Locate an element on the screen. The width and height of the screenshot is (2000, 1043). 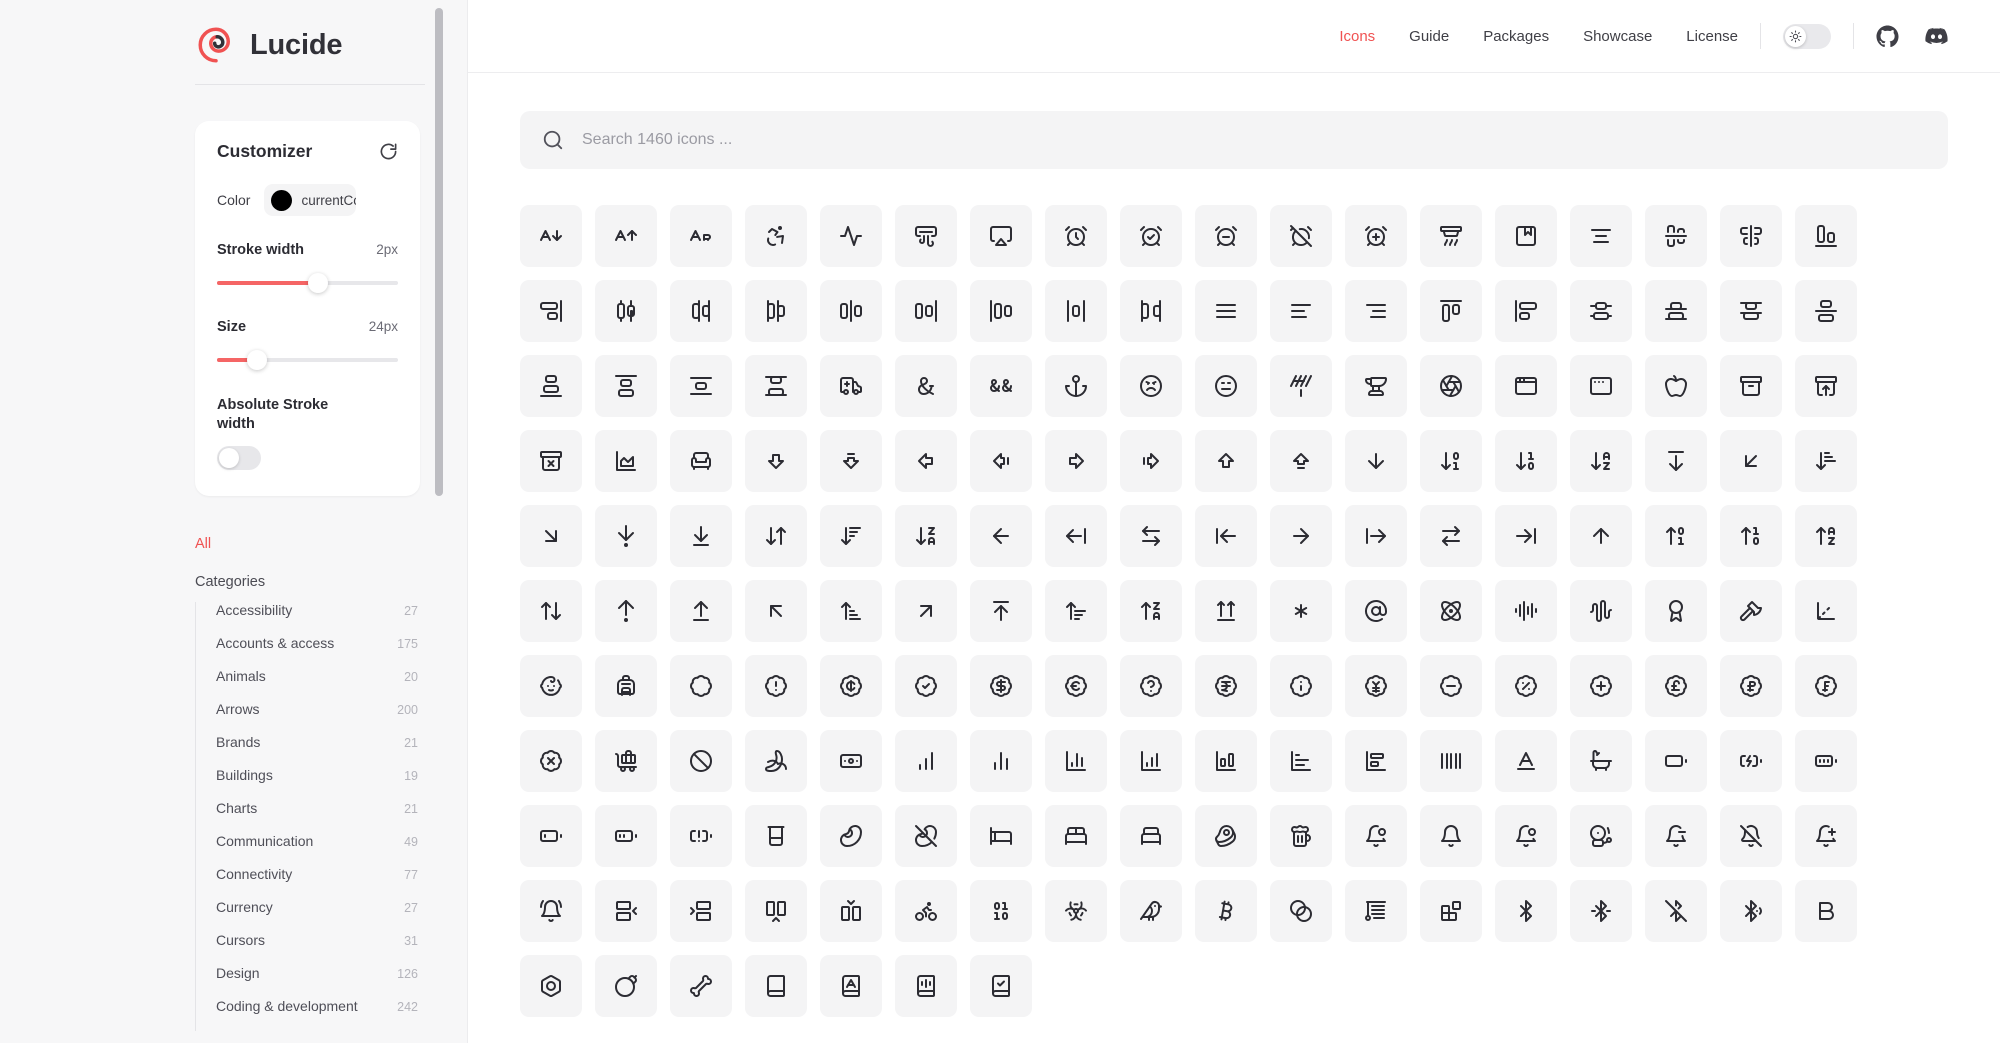
align-vertical-distribute-end-icon is located at coordinates (1676, 311).